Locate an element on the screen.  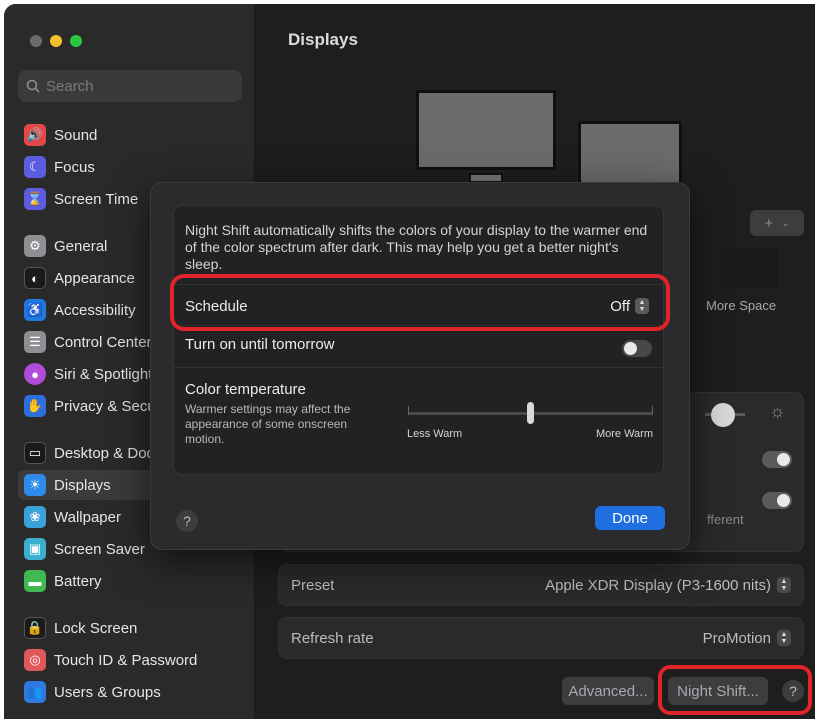
sidebar-item-label: Users & Groups is located at coordinates (107, 692).